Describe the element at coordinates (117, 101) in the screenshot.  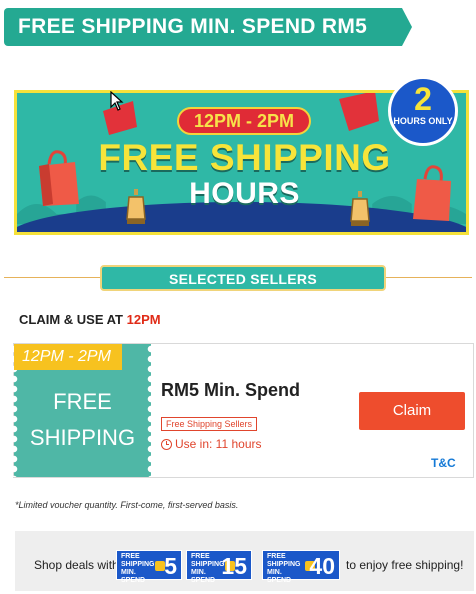
I see `mouse-cursor-icon` at that location.